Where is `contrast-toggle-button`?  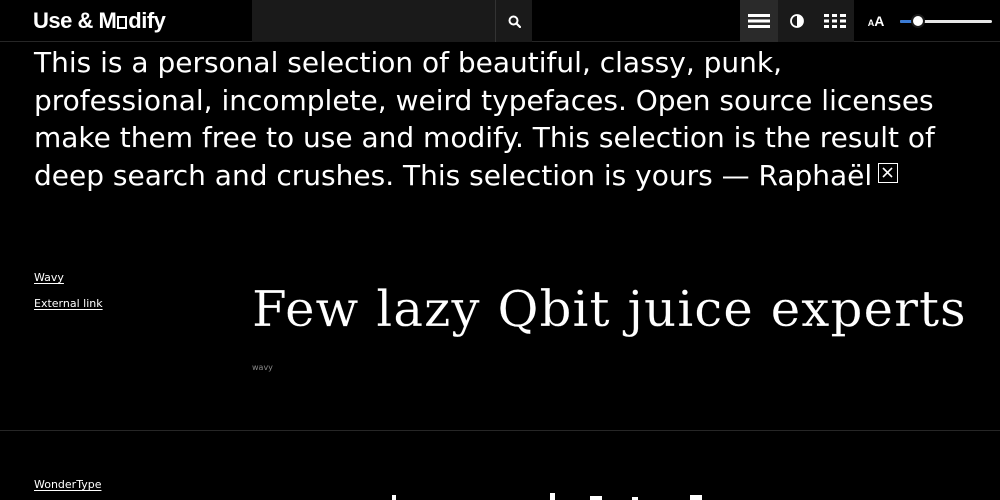 contrast-toggle-button is located at coordinates (797, 21).